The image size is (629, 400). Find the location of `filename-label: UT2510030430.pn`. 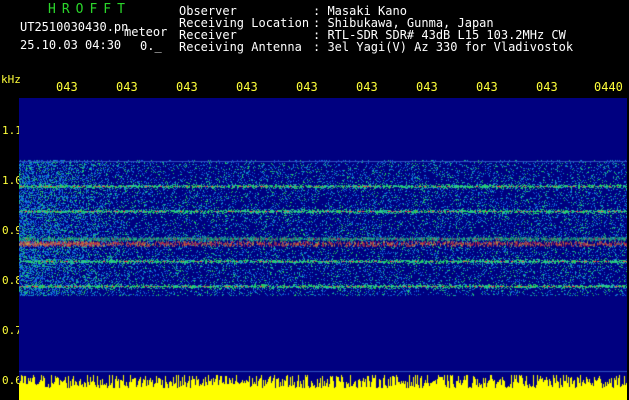

filename-label: UT2510030430.pn is located at coordinates (74, 27).